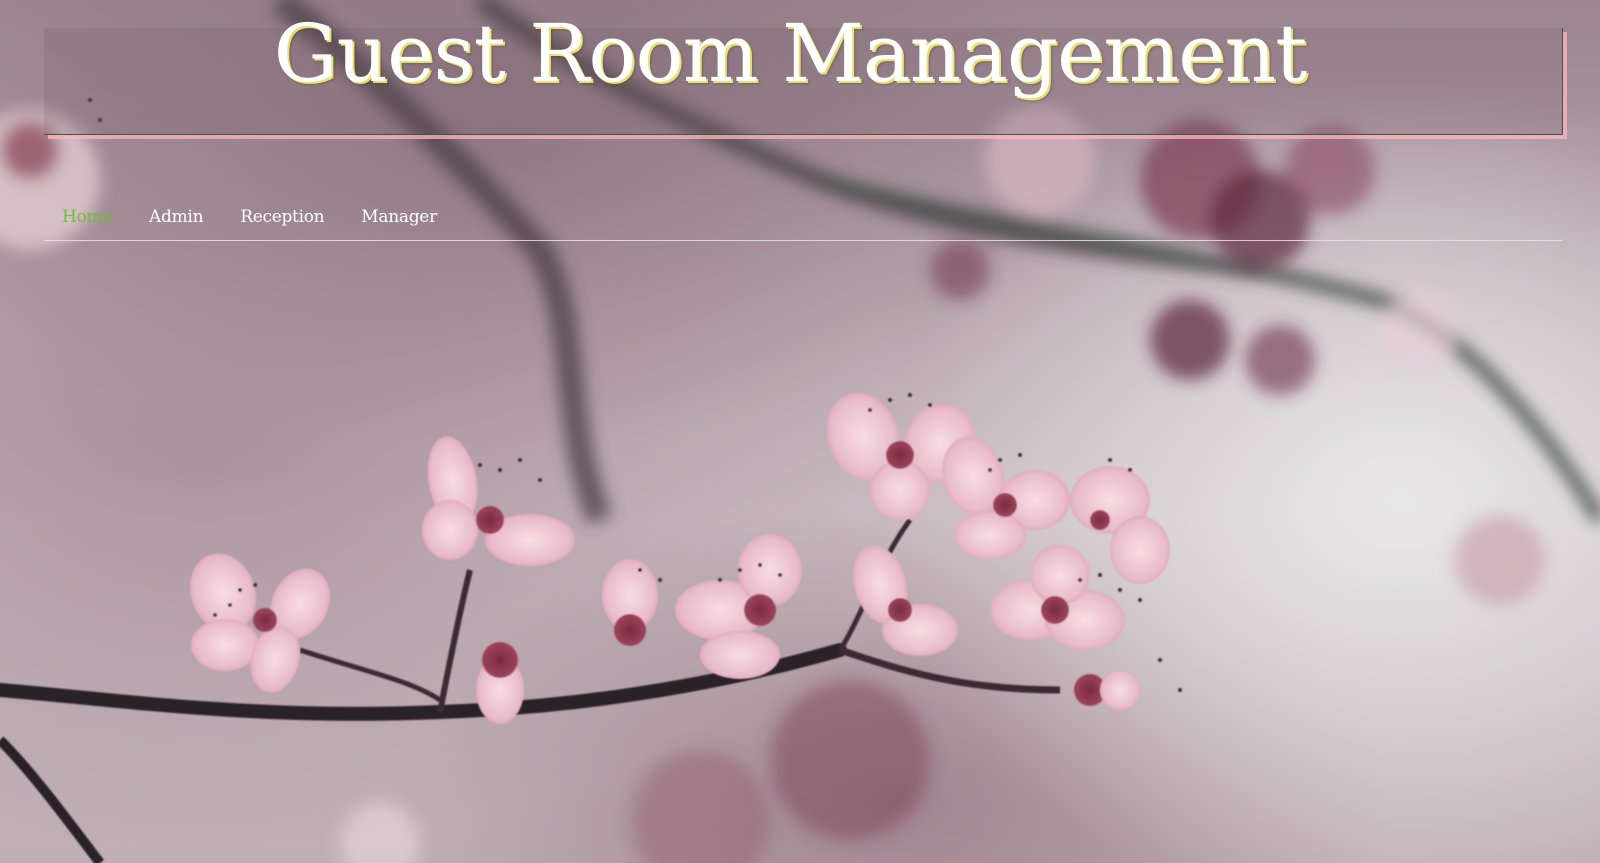 This screenshot has width=1600, height=863. I want to click on main-nav: Home Admin Reception Manager, so click(803, 220).